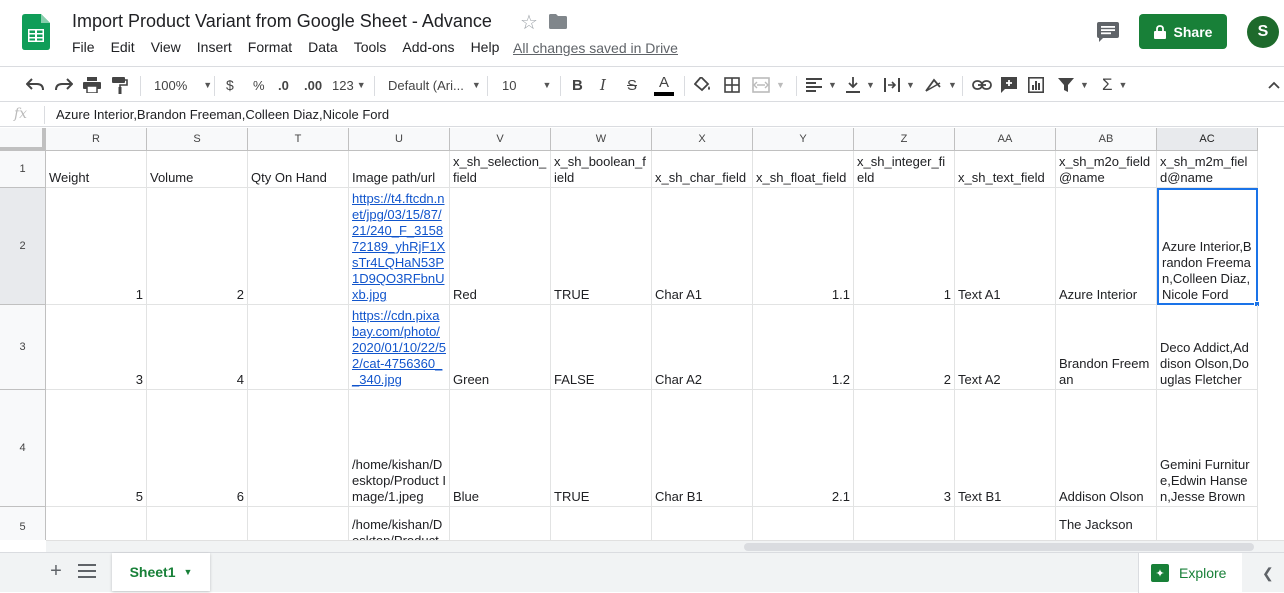 This screenshot has width=1284, height=593. I want to click on menu-tools: Tools, so click(370, 48).